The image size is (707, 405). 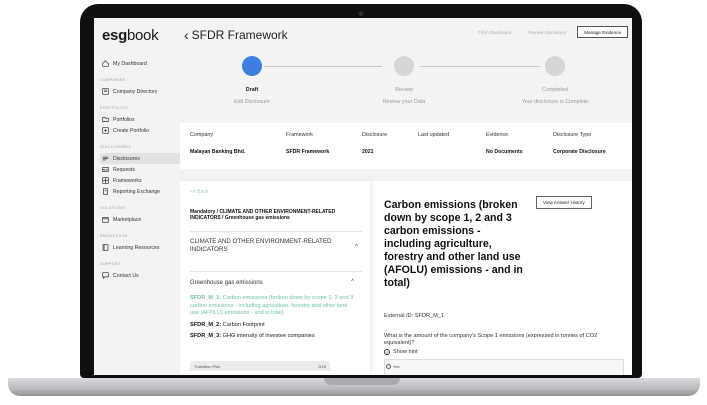 I want to click on sidebar-item-label: Create Portfolio, so click(x=131, y=130).